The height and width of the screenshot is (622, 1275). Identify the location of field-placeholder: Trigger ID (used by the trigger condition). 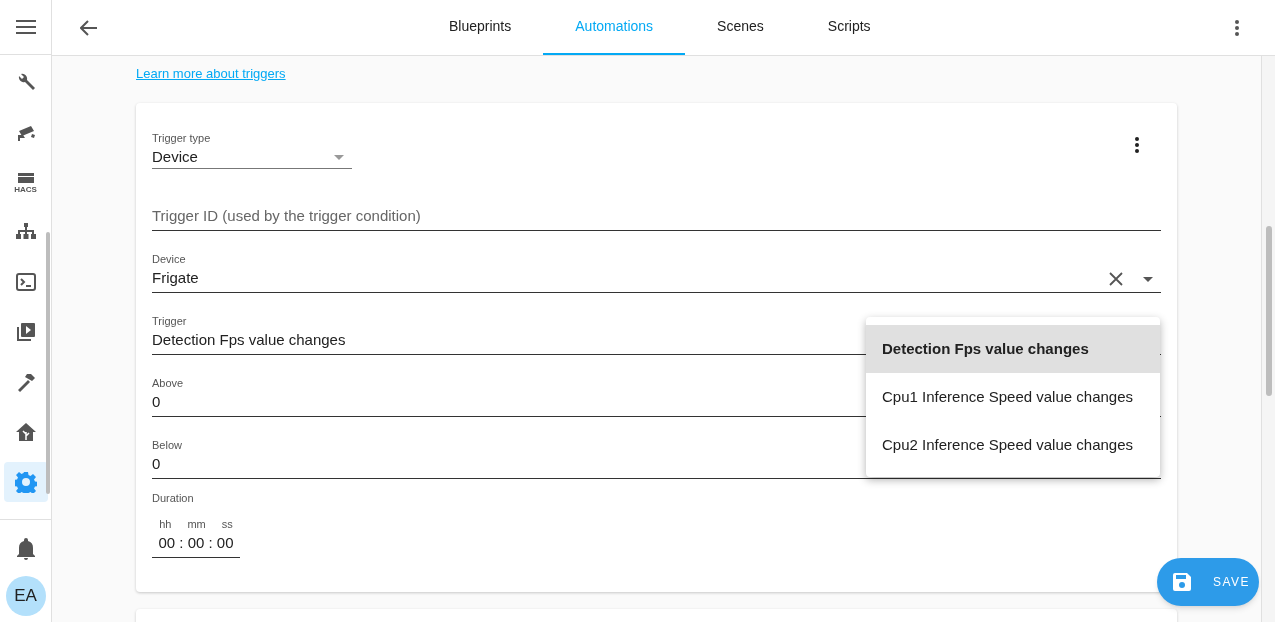
(286, 216).